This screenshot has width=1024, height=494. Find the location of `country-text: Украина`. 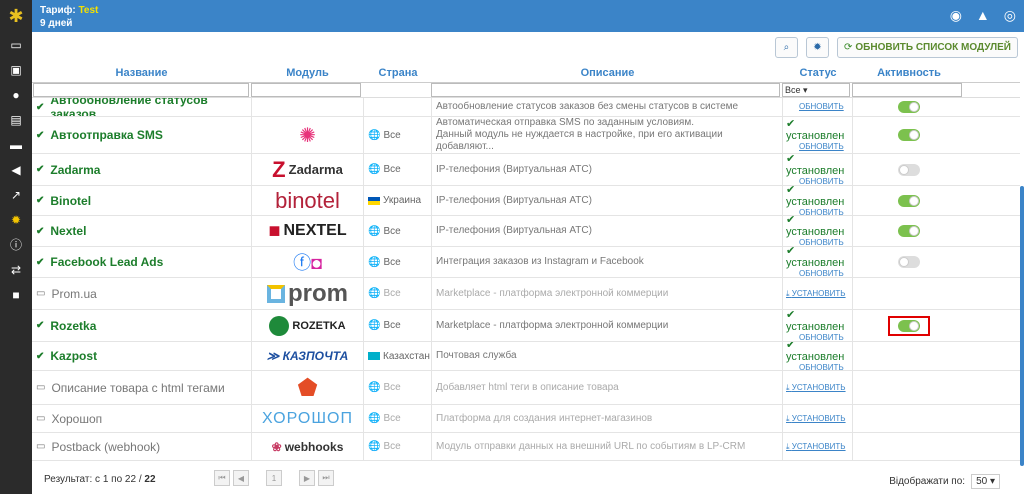

country-text: Украина is located at coordinates (402, 200).